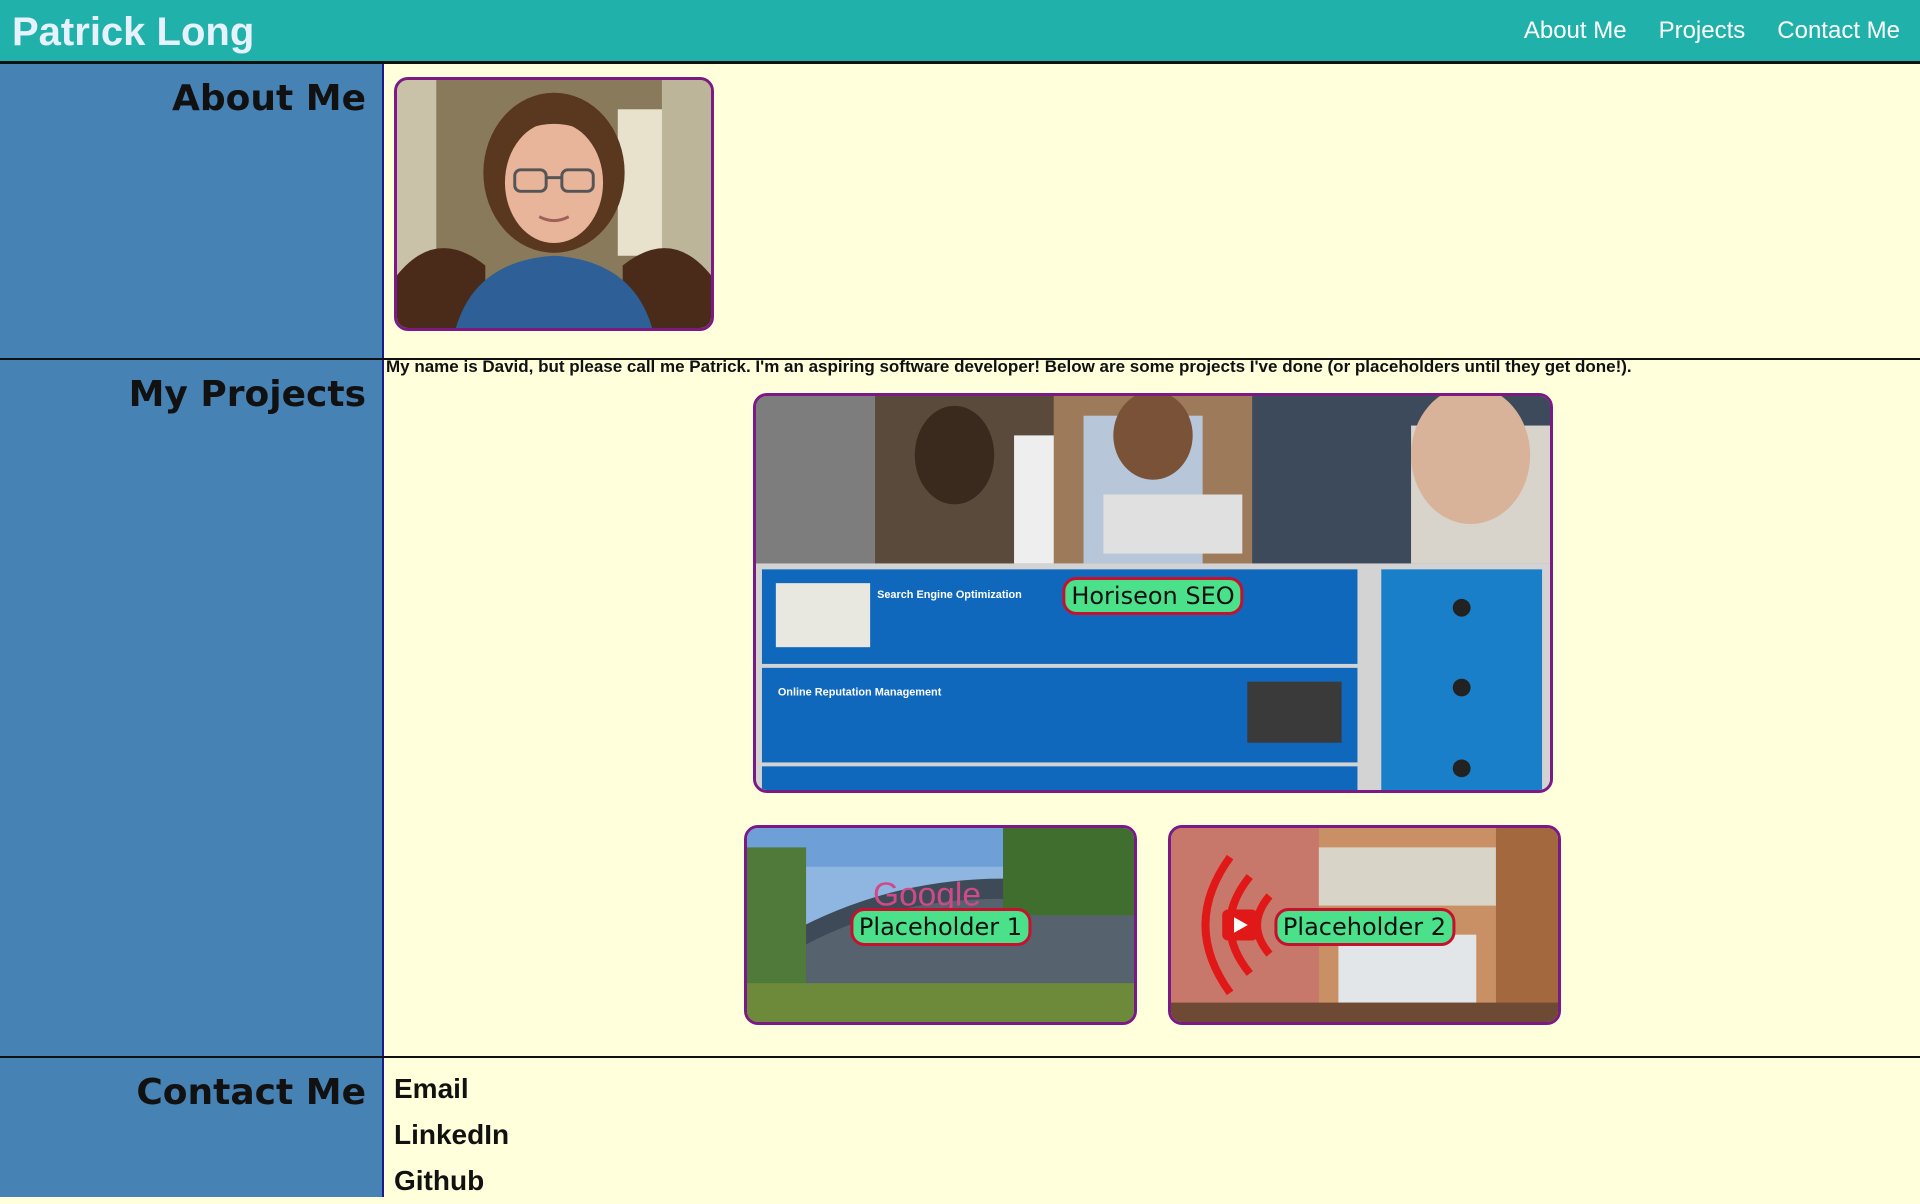  Describe the element at coordinates (949, 595) in the screenshot. I see `screenshot-heading-seo: Search Engine Optimization` at that location.